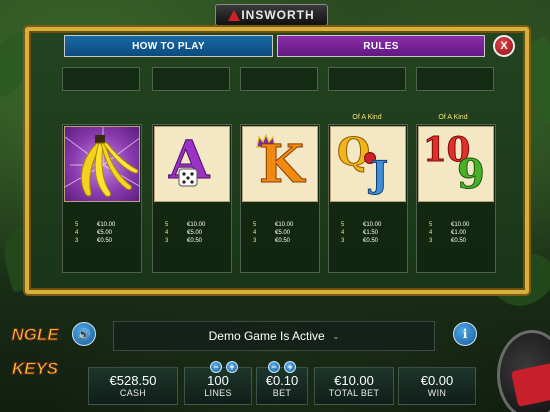 This screenshot has width=550, height=412. I want to click on lines-minus-button: −, so click(216, 367).